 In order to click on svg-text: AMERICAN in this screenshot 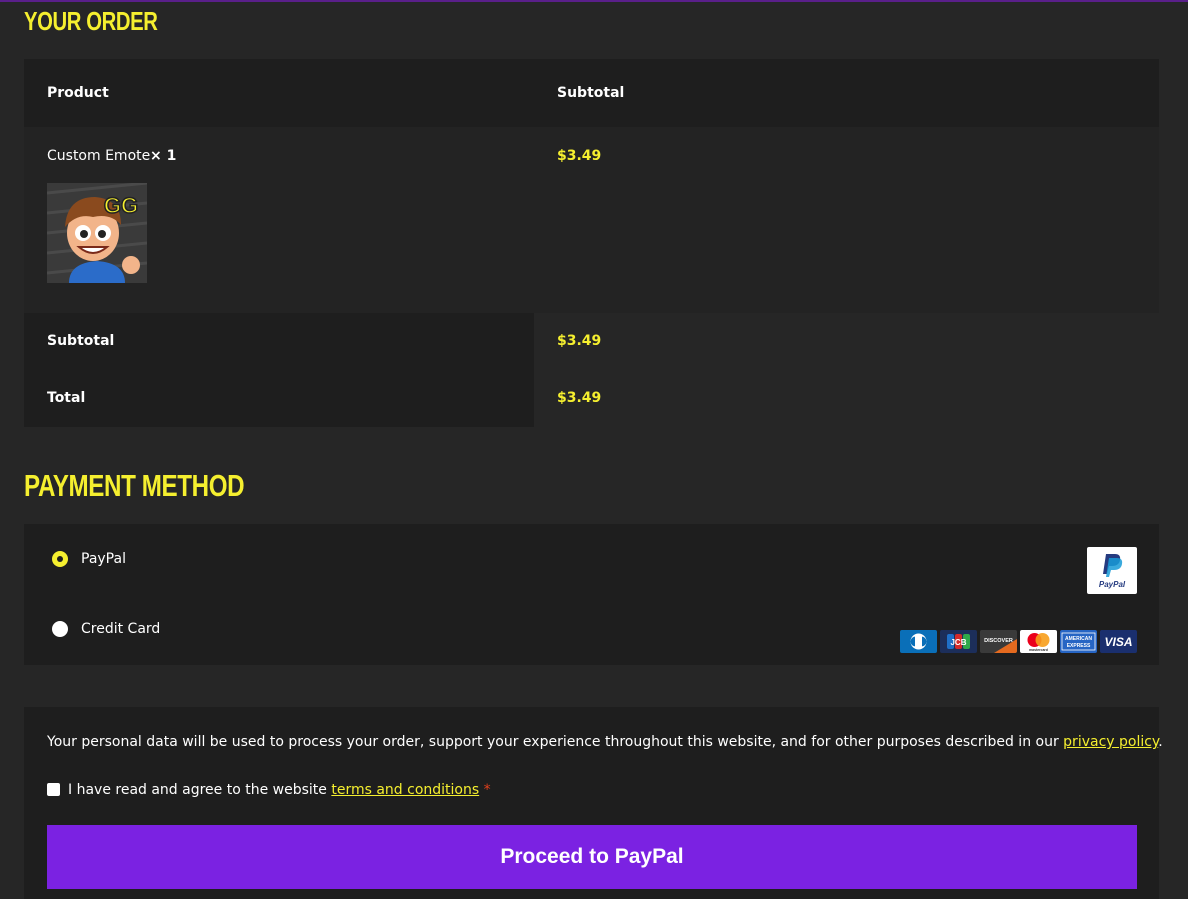, I will do `click(1078, 639)`.